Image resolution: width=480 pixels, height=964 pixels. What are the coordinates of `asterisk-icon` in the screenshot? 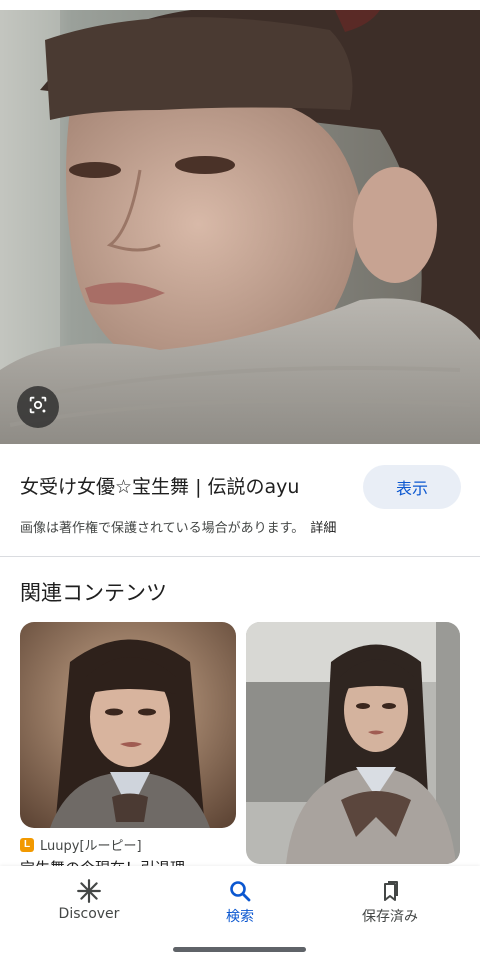 It's located at (89, 891).